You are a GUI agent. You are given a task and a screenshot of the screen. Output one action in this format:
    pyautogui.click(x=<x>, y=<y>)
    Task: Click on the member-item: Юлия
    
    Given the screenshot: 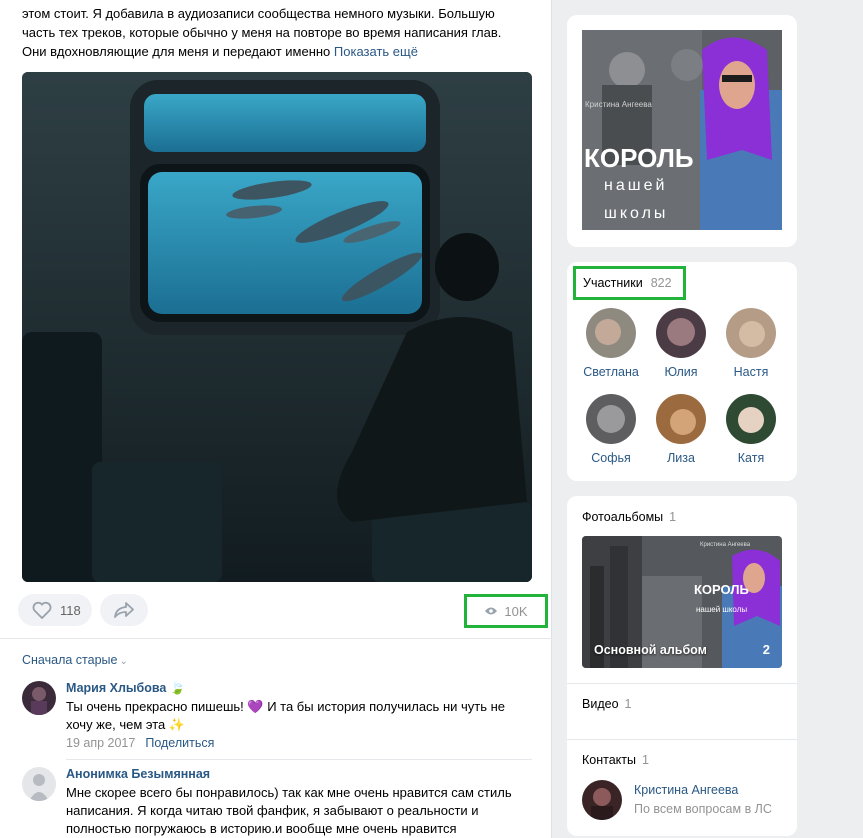 What is the action you would take?
    pyautogui.click(x=681, y=343)
    